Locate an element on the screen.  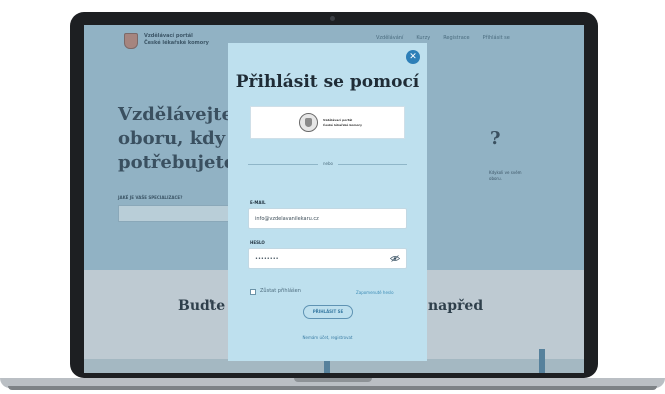
modal-title: Přihlásit se pomocí is located at coordinates (327, 82).